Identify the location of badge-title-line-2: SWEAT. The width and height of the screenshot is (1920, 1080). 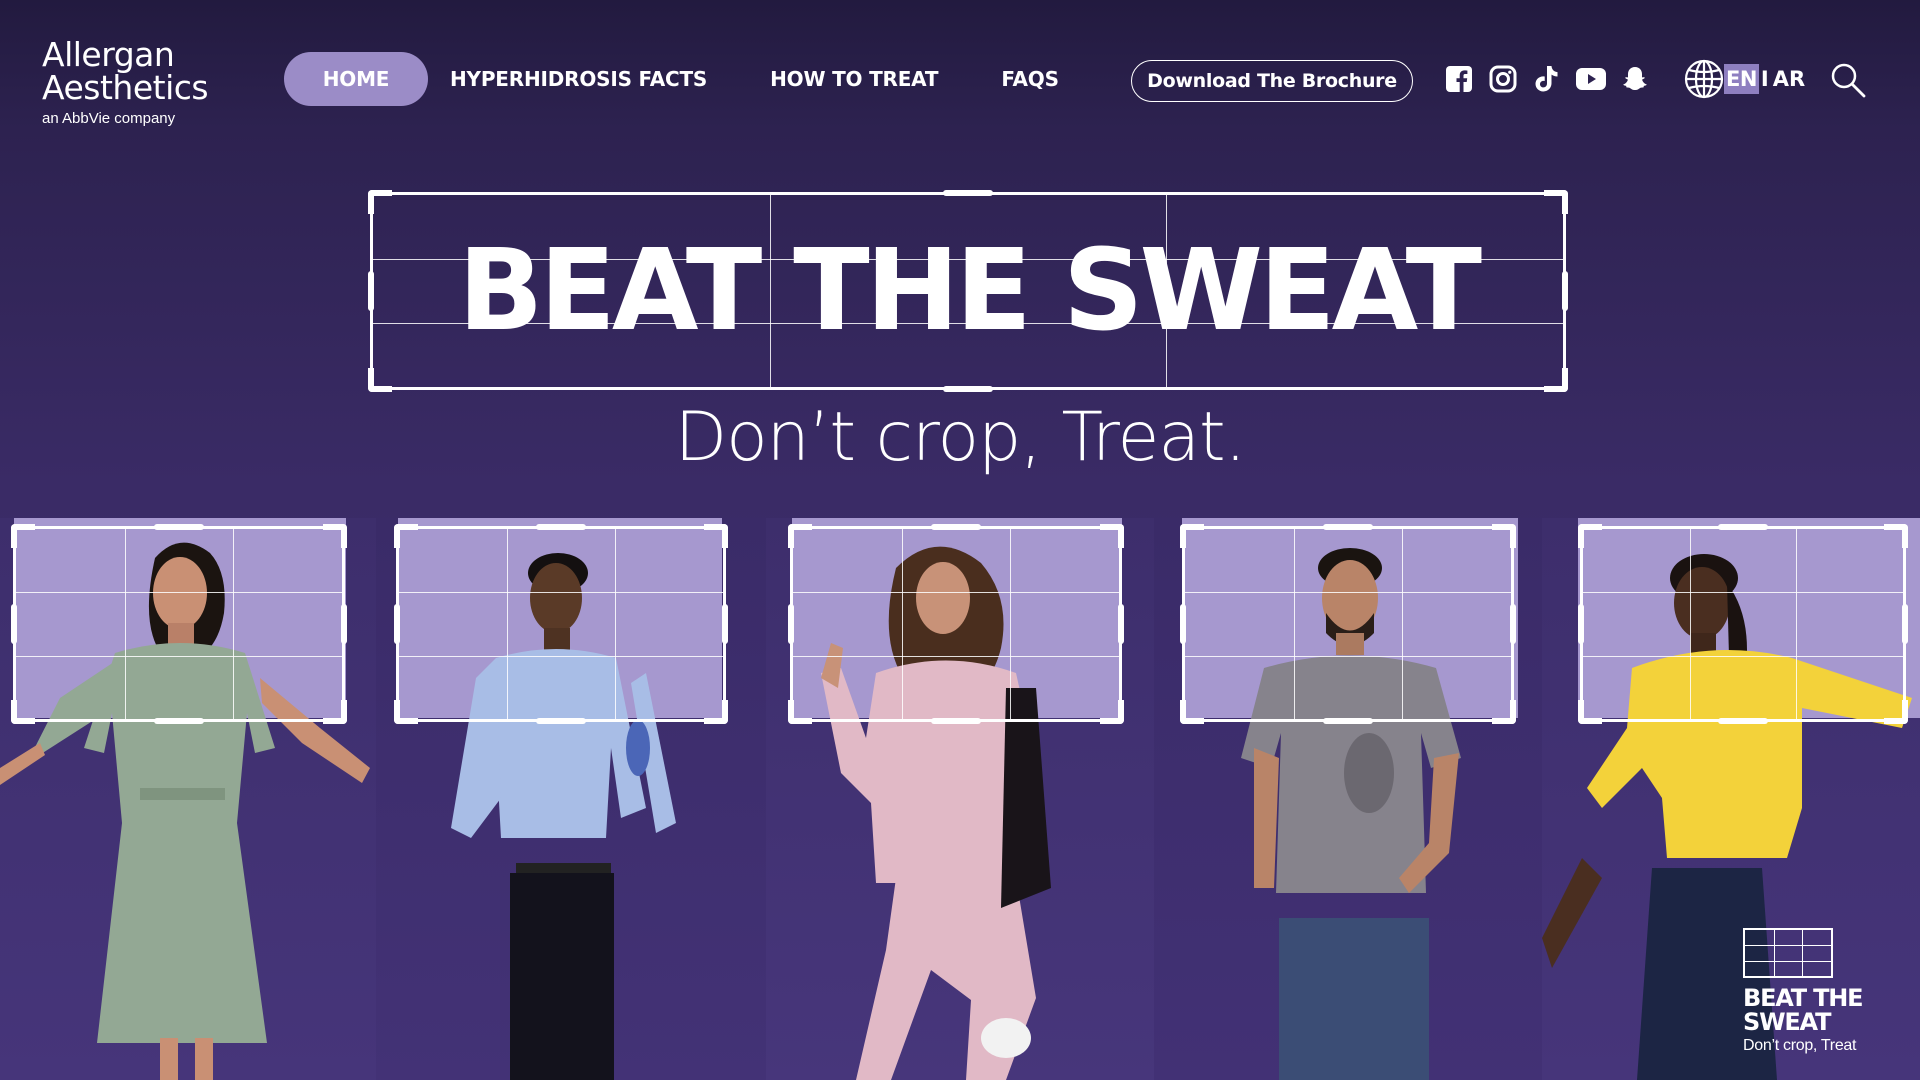
(1787, 1022).